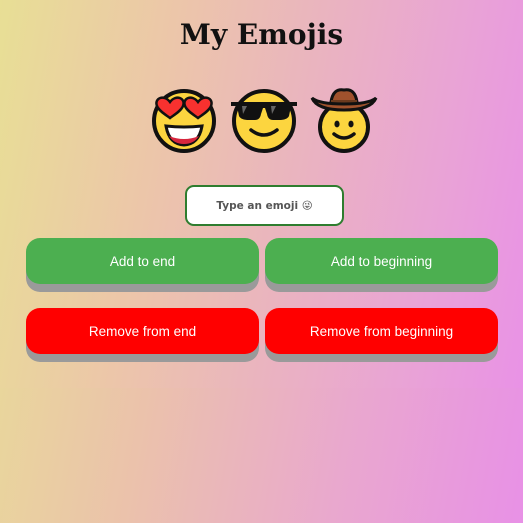 Image resolution: width=523 pixels, height=523 pixels. I want to click on emoji-list, so click(265, 120).